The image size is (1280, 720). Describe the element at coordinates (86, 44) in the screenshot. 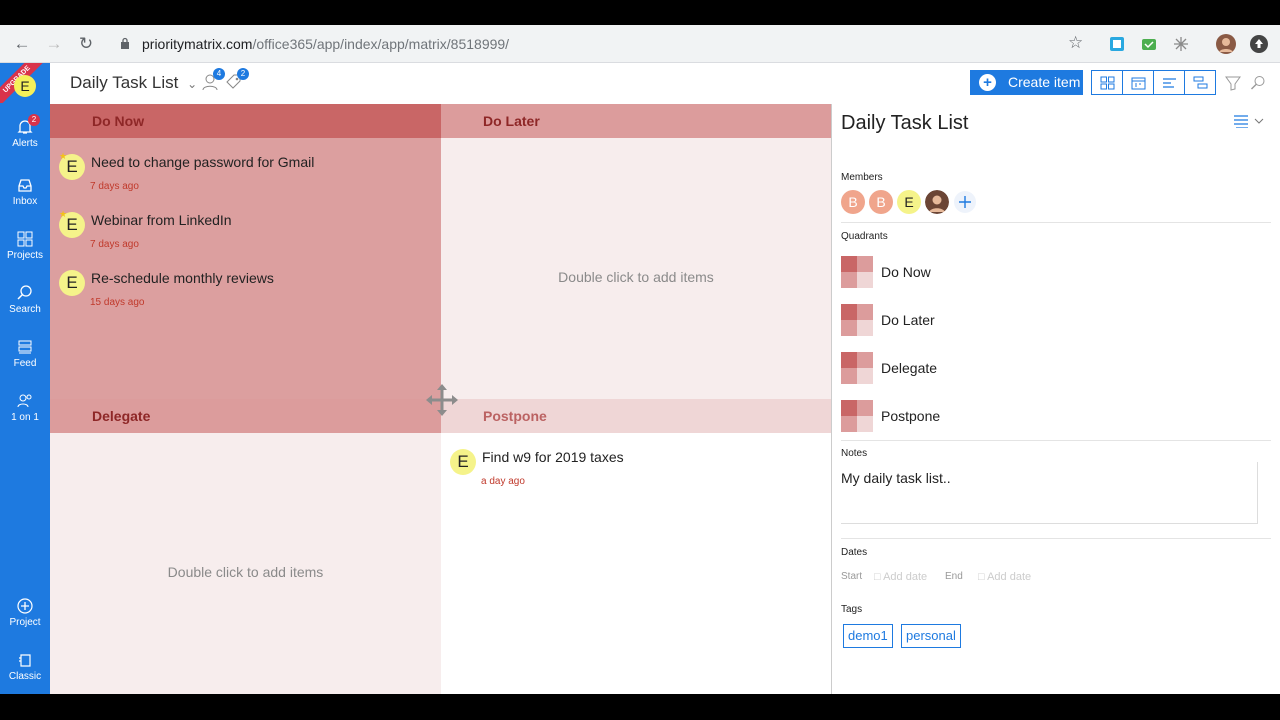

I see `reload-icon: ↻` at that location.